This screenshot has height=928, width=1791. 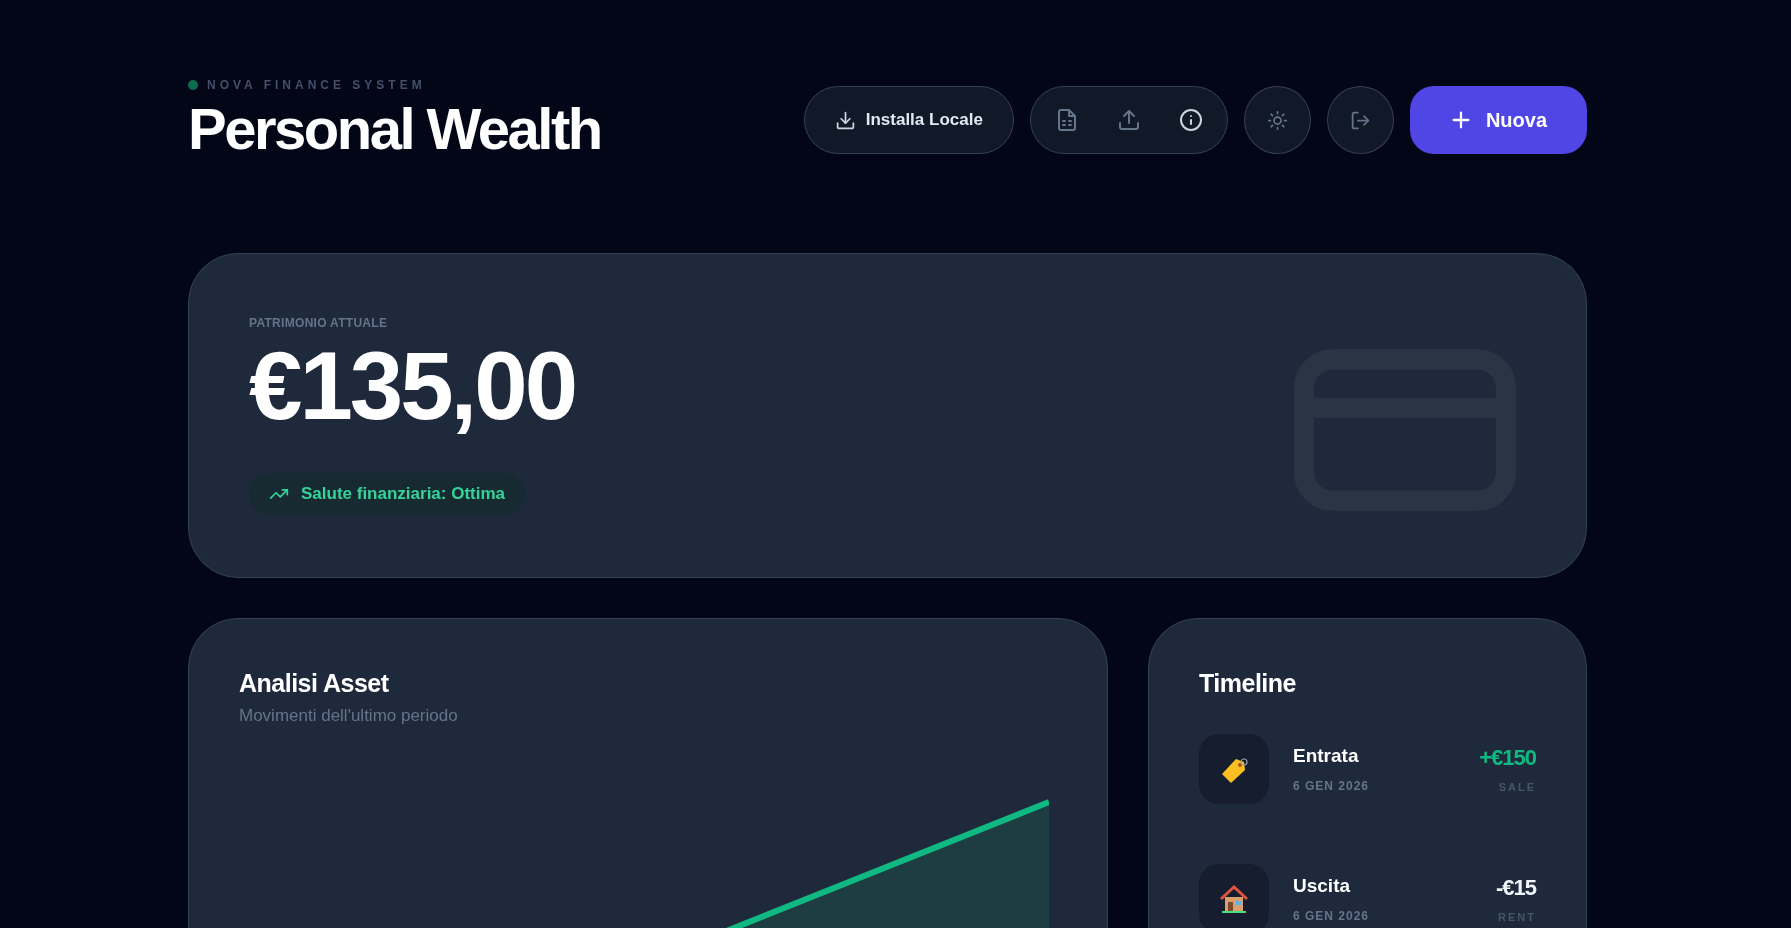 What do you see at coordinates (412, 386) in the screenshot?
I see `balance-amount: €135,00` at bounding box center [412, 386].